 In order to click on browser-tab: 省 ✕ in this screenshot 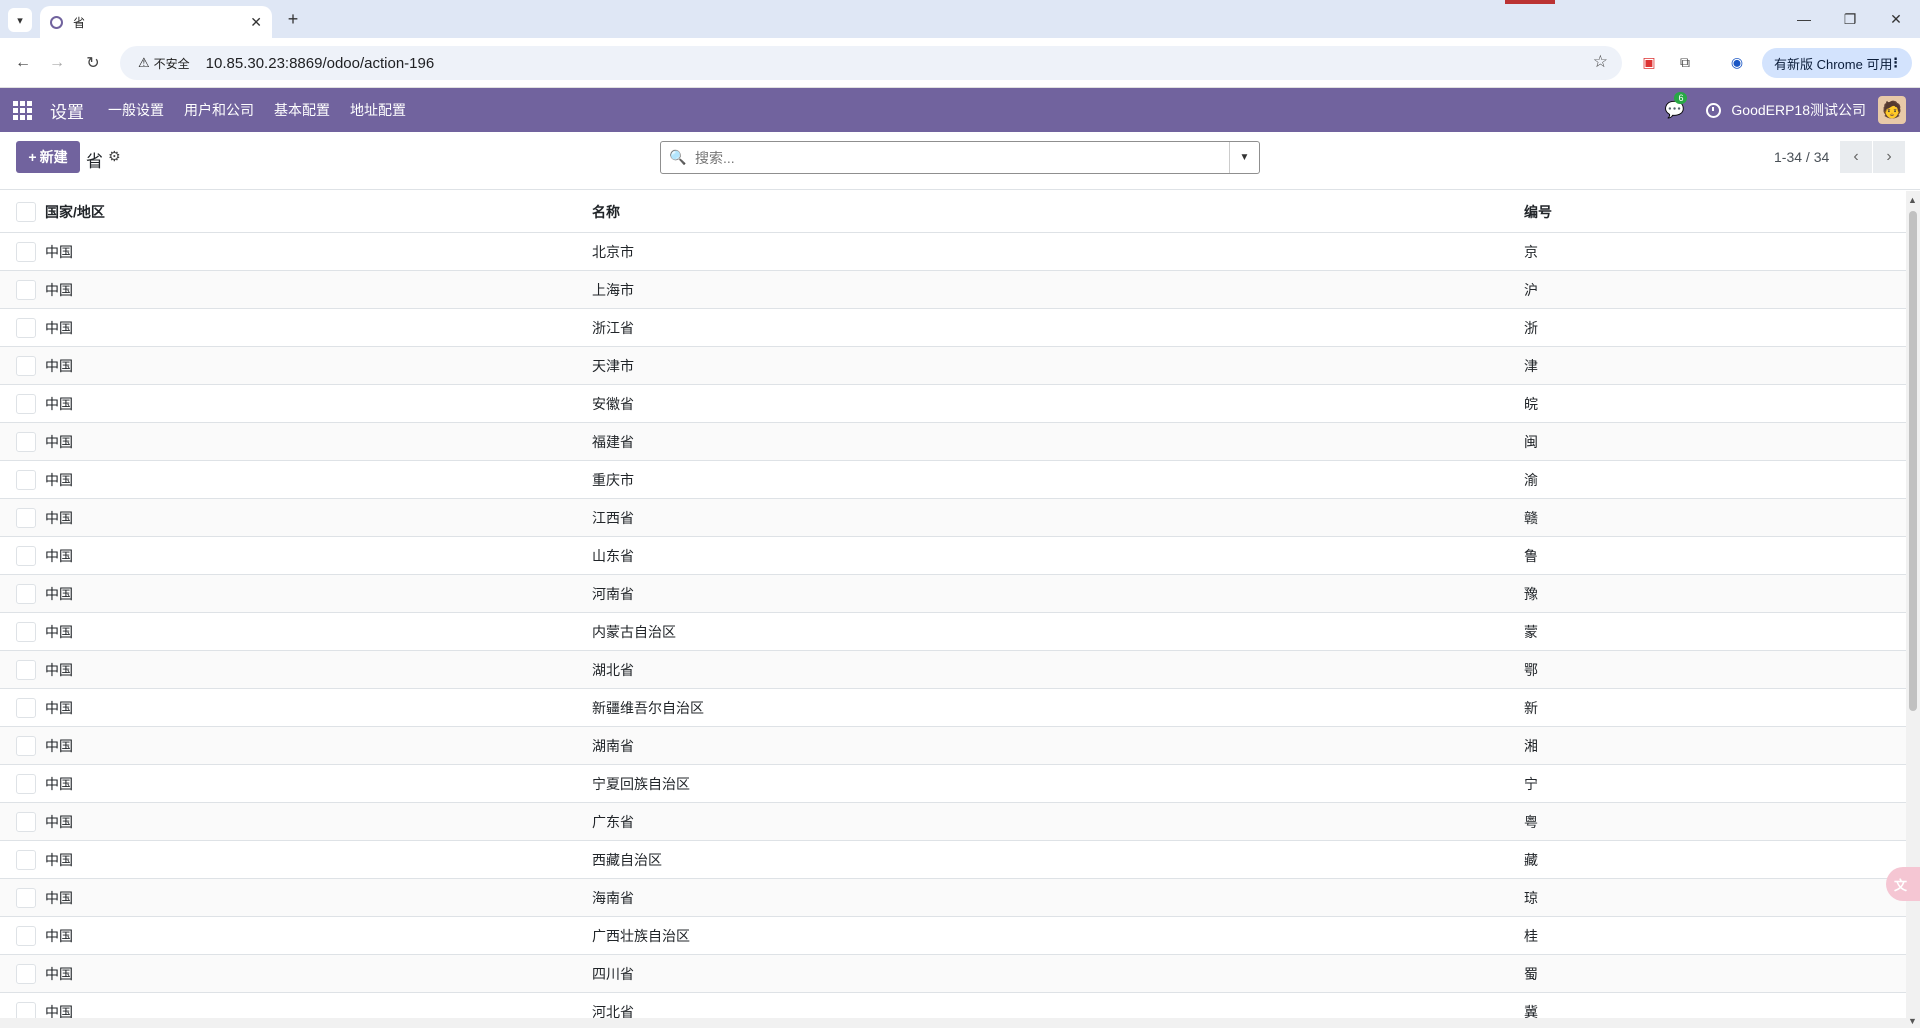, I will do `click(156, 22)`.